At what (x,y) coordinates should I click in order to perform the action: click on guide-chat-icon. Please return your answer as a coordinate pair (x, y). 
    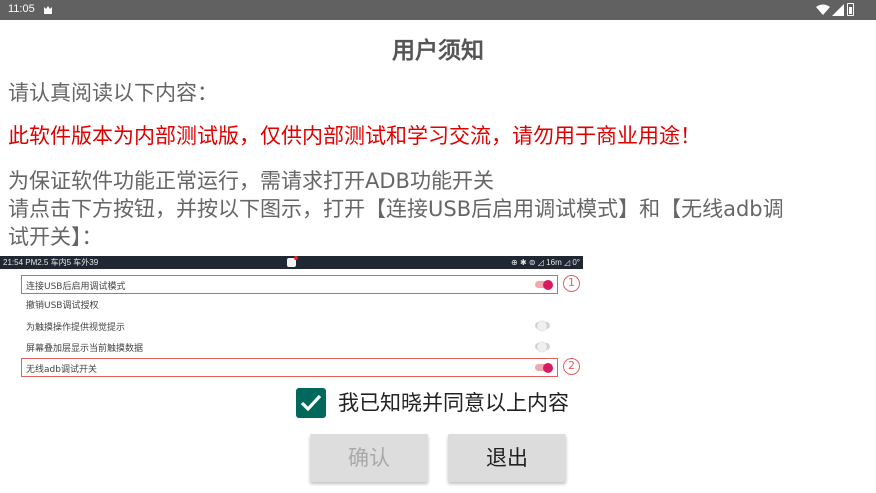
    Looking at the image, I should click on (292, 261).